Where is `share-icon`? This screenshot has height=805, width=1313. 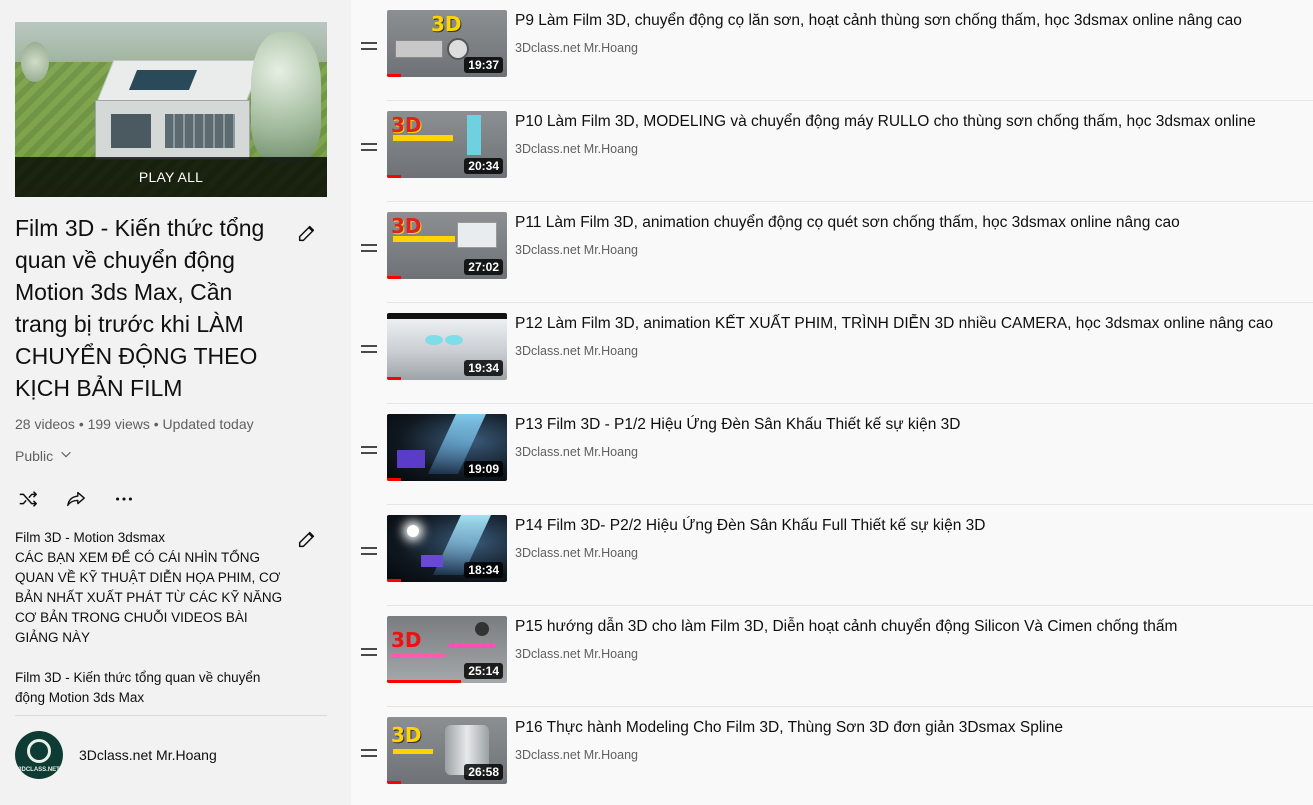 share-icon is located at coordinates (76, 499).